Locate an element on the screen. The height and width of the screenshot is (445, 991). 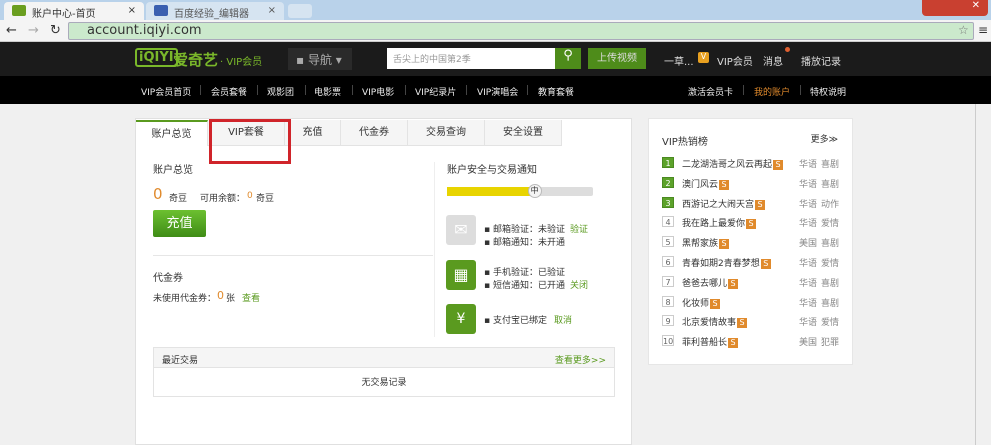
ranking-item: 4 我在路上最爱你 S 华语 爱情 is located at coordinates (751, 224).